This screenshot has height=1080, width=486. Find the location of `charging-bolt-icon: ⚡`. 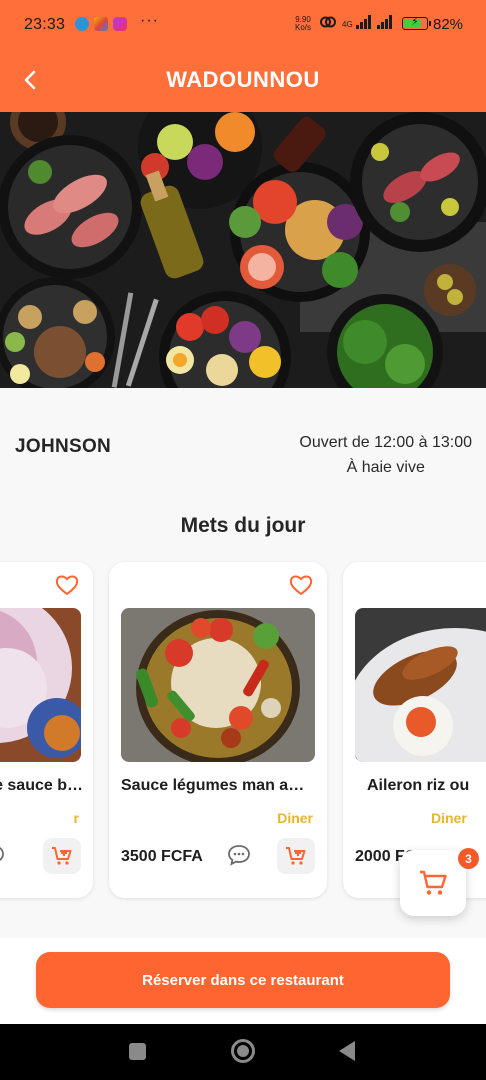

charging-bolt-icon: ⚡ is located at coordinates (415, 22).